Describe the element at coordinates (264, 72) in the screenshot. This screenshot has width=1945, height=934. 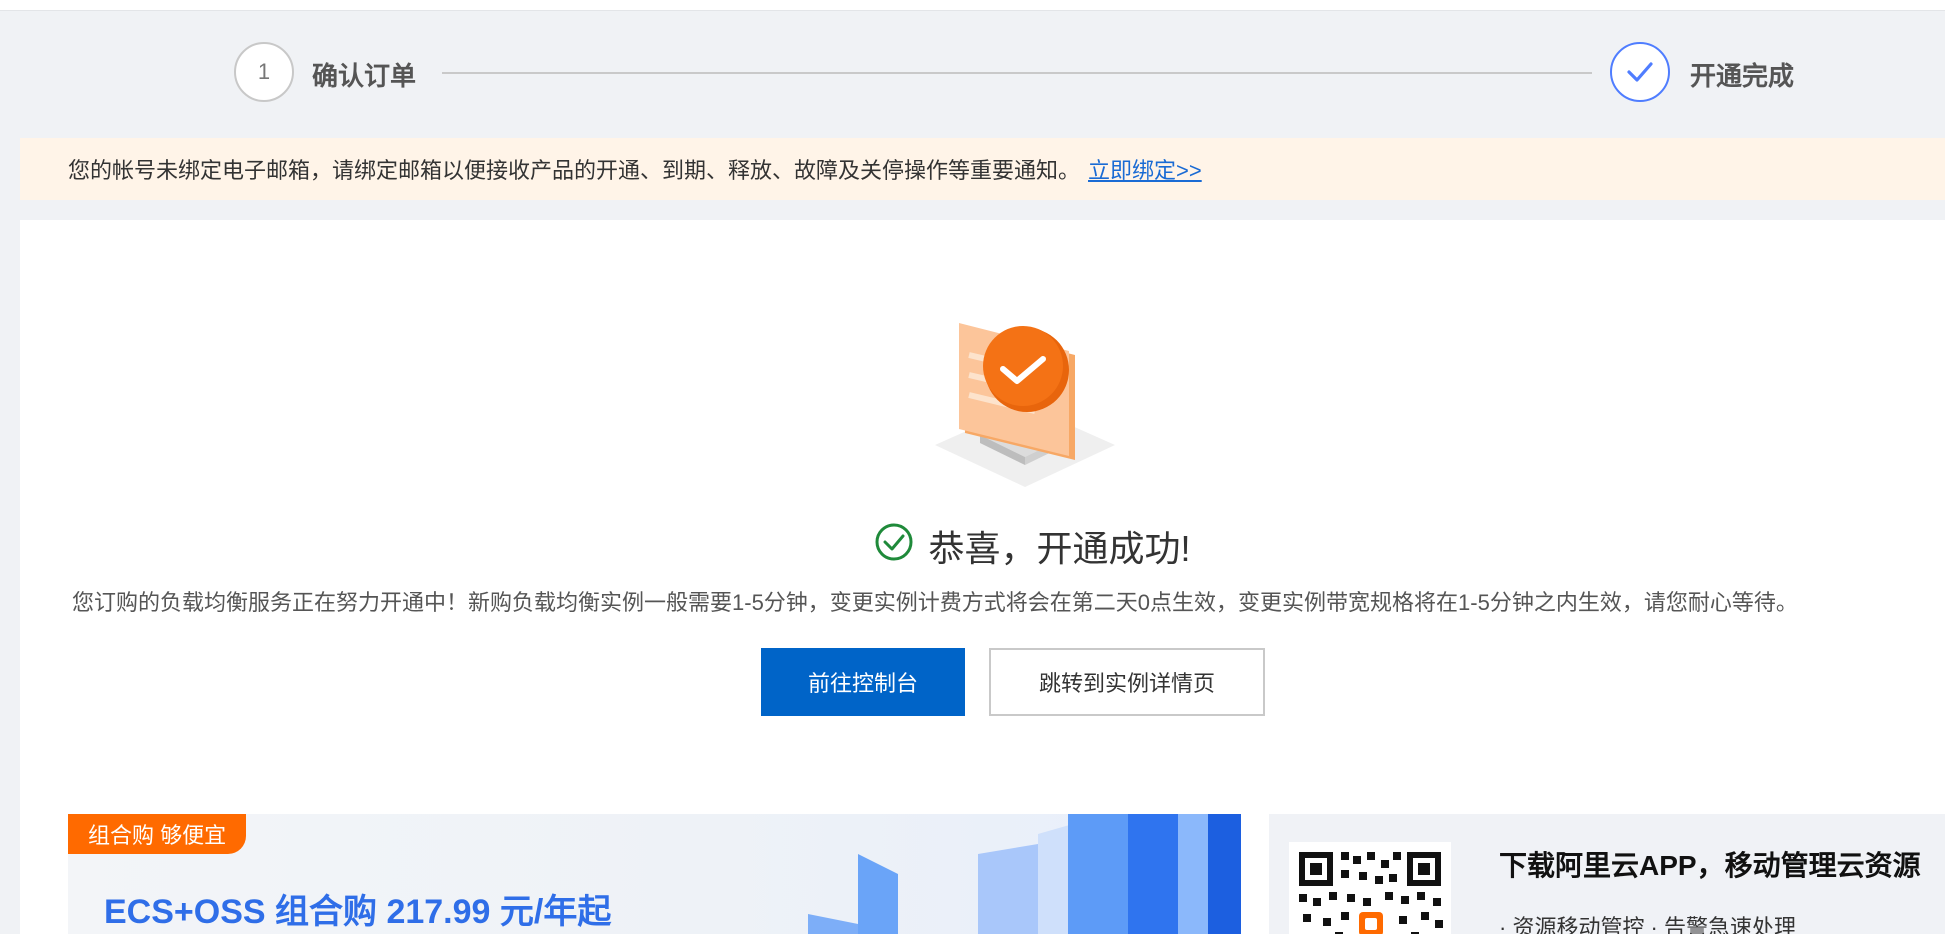
I see `step-1-number: 1` at that location.